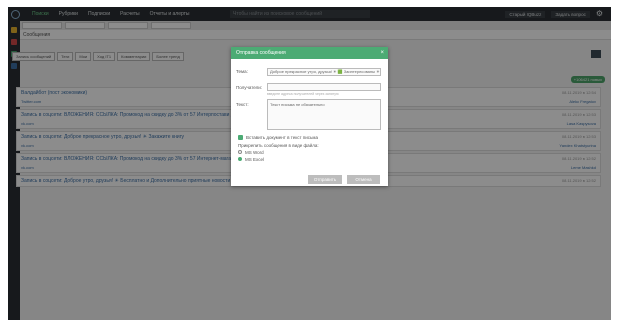 This screenshot has width=620, height=328. I want to click on attach-label: Прикрепить сообщения в виде файла:, so click(278, 145).